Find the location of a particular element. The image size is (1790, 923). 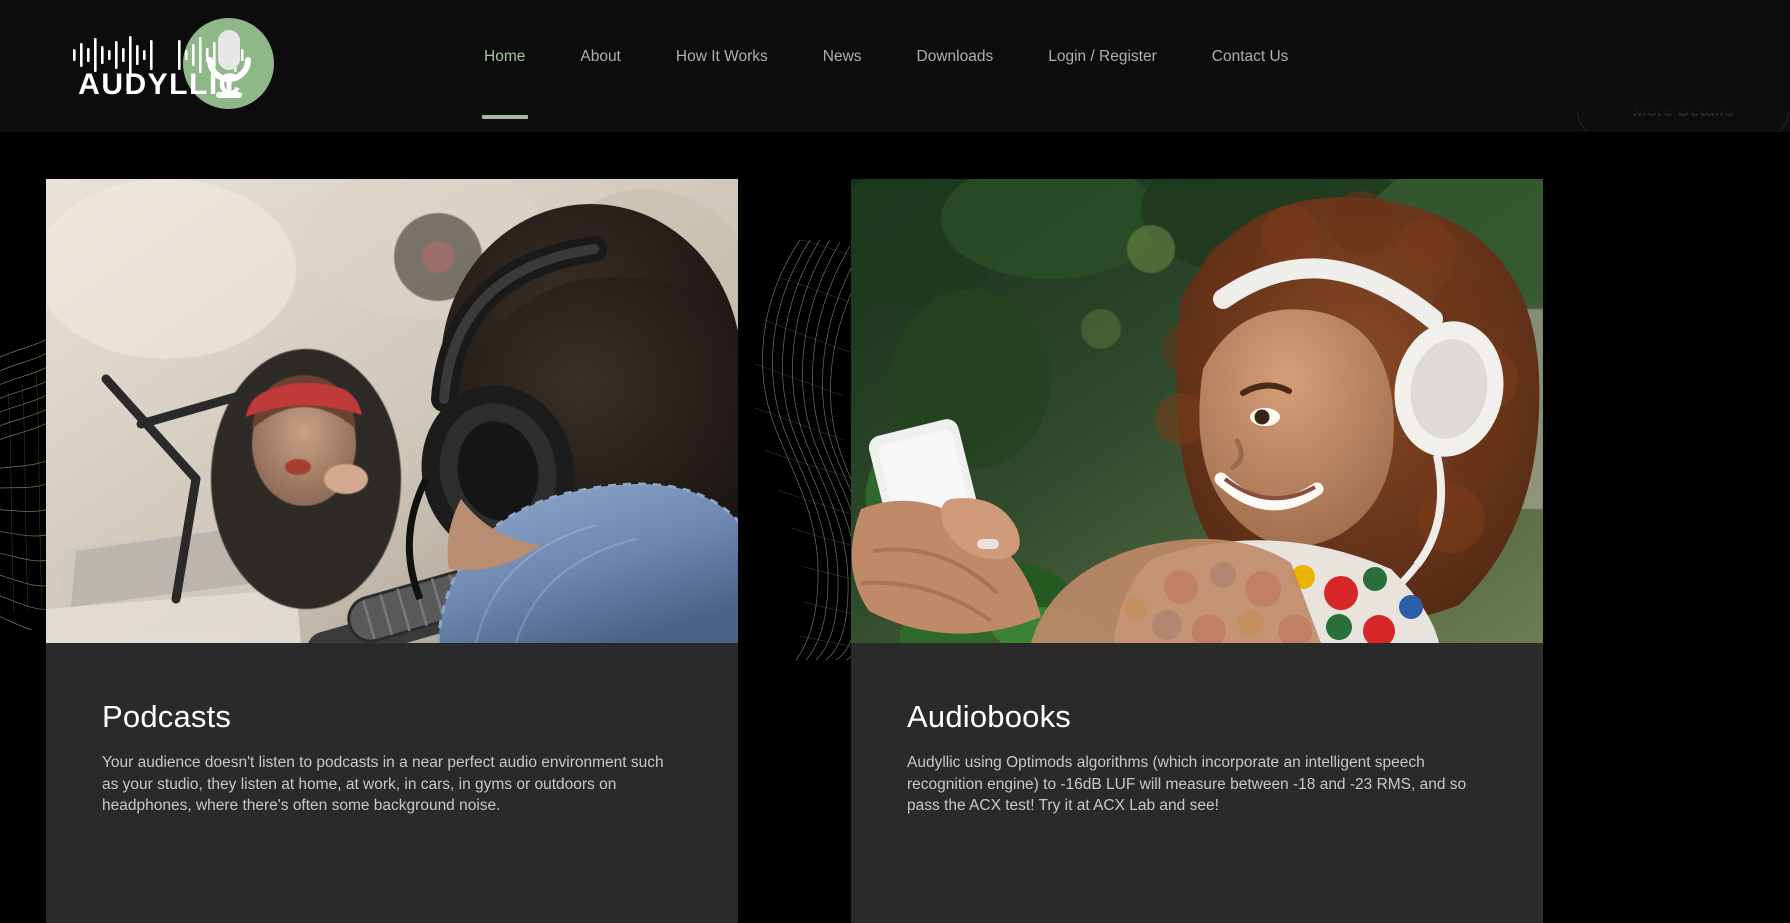

brand-logo: AUDYLLIC is located at coordinates (172, 57).